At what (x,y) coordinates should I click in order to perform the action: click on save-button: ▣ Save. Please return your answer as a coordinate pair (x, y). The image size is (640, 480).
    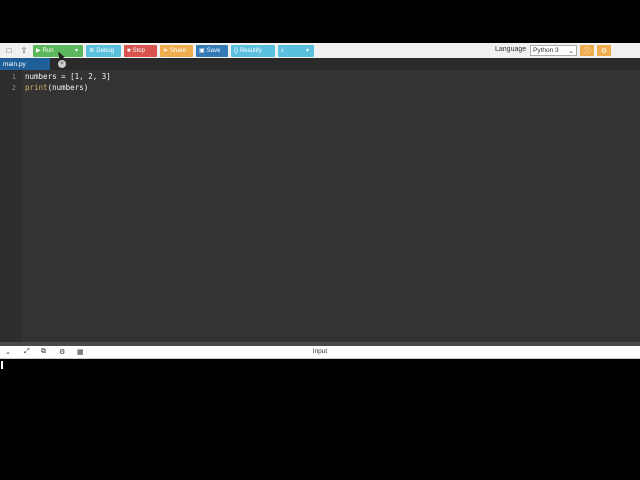
    Looking at the image, I should click on (212, 50).